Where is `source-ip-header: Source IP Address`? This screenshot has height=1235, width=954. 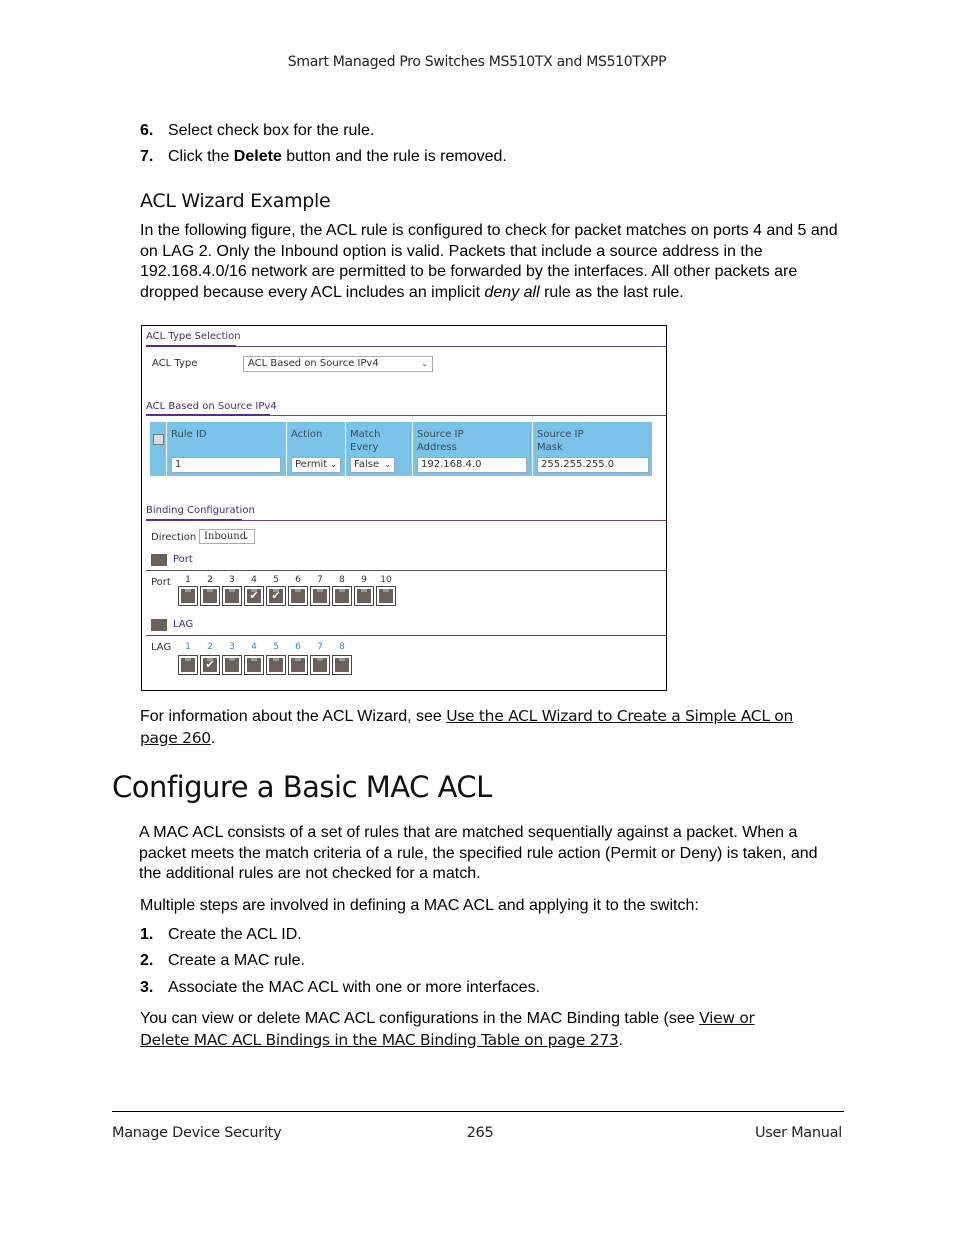
source-ip-header: Source IP Address is located at coordinates (440, 441).